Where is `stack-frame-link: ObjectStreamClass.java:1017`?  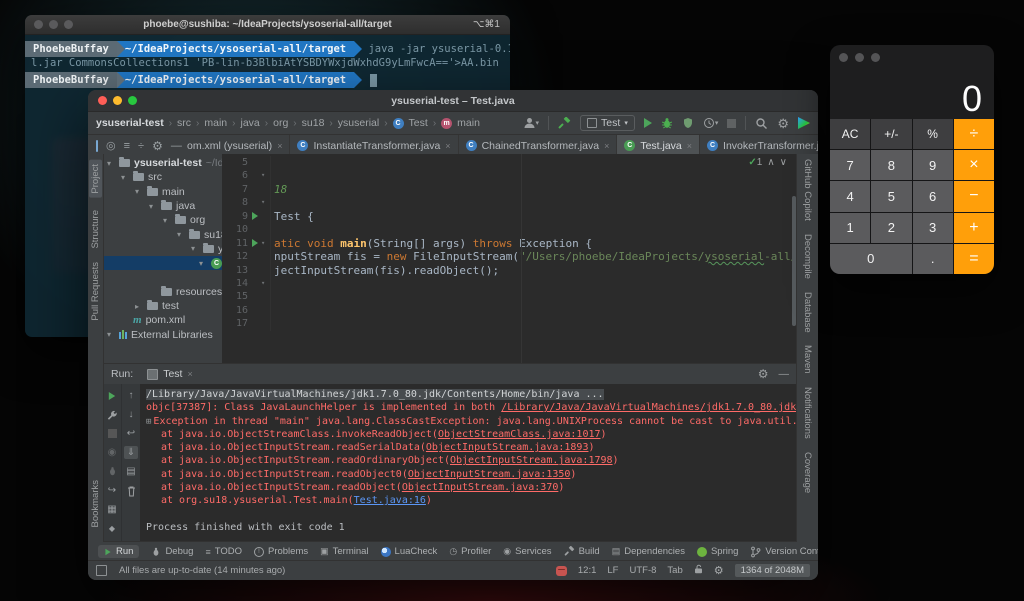
stack-frame-link: ObjectStreamClass.java:1017 is located at coordinates (519, 434).